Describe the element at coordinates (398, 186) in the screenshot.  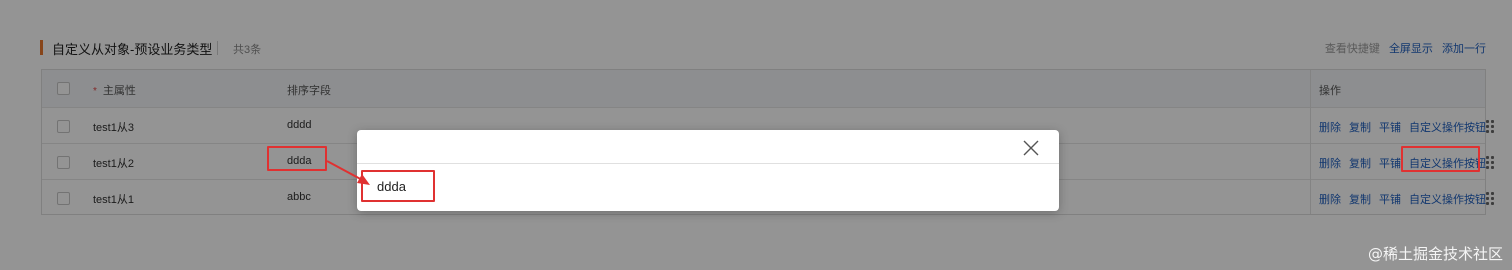
I see `highlight-box-modal-value` at that location.